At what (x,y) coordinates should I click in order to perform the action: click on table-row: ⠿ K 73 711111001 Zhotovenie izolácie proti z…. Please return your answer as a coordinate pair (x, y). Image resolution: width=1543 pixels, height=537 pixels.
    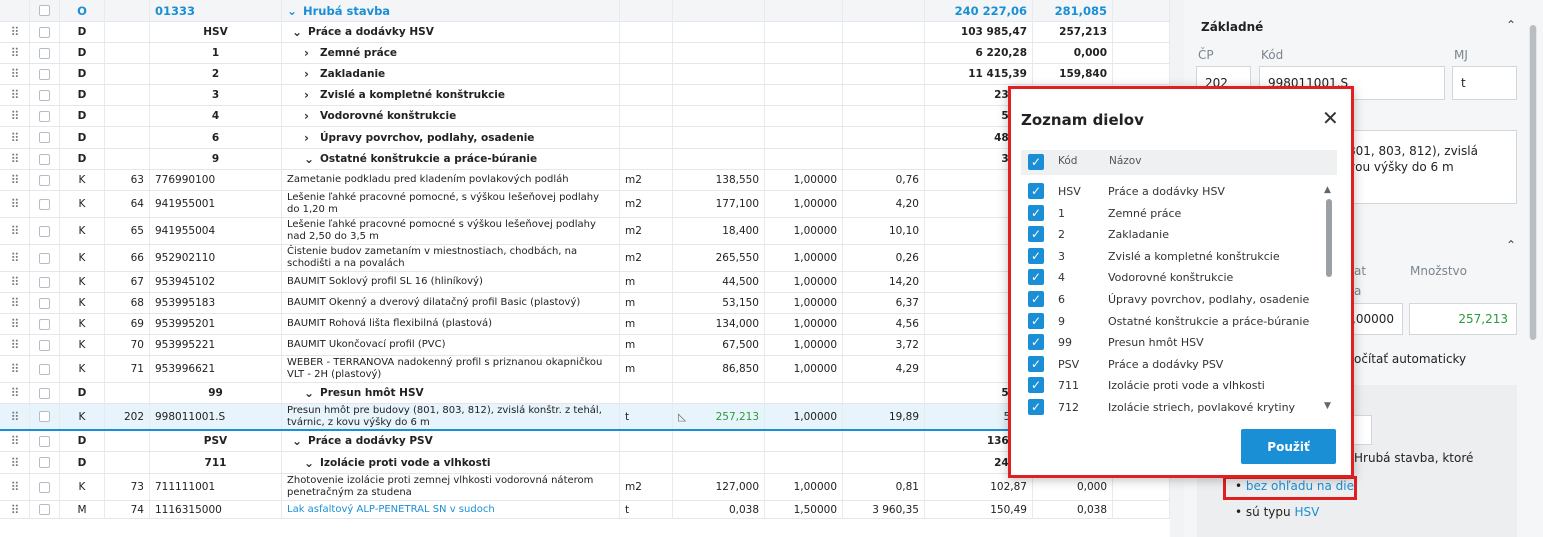
    Looking at the image, I should click on (585, 487).